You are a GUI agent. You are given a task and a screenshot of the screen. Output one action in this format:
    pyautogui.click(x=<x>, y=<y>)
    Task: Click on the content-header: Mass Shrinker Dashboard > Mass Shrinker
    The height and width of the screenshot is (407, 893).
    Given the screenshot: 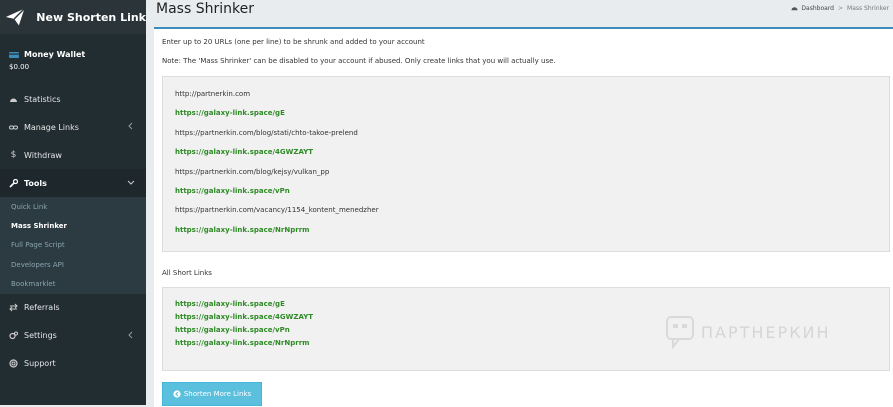 What is the action you would take?
    pyautogui.click(x=519, y=13)
    